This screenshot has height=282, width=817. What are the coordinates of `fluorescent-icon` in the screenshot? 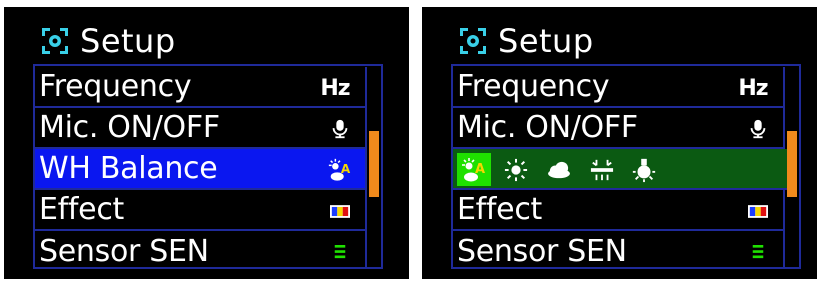 It's located at (602, 169).